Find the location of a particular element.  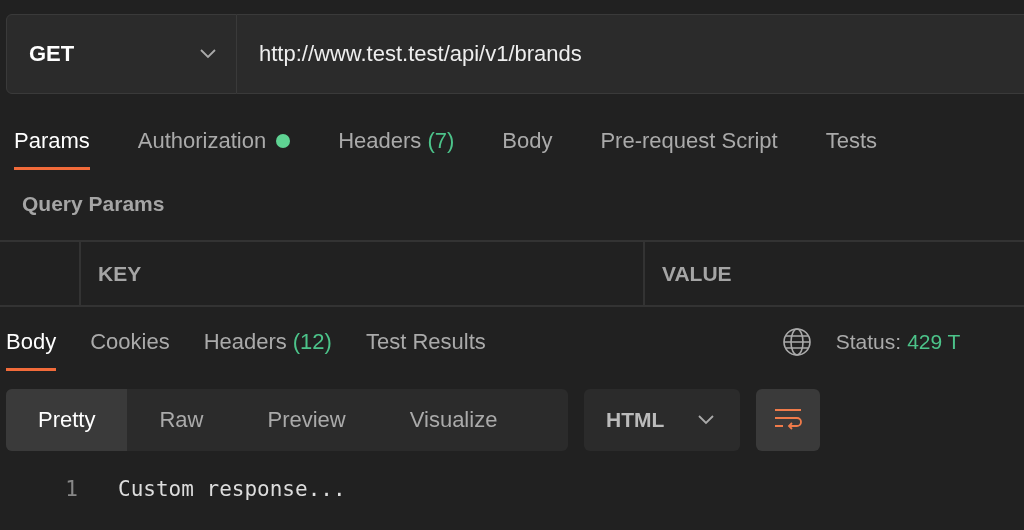

view-mode-tab: Pretty is located at coordinates (67, 420).